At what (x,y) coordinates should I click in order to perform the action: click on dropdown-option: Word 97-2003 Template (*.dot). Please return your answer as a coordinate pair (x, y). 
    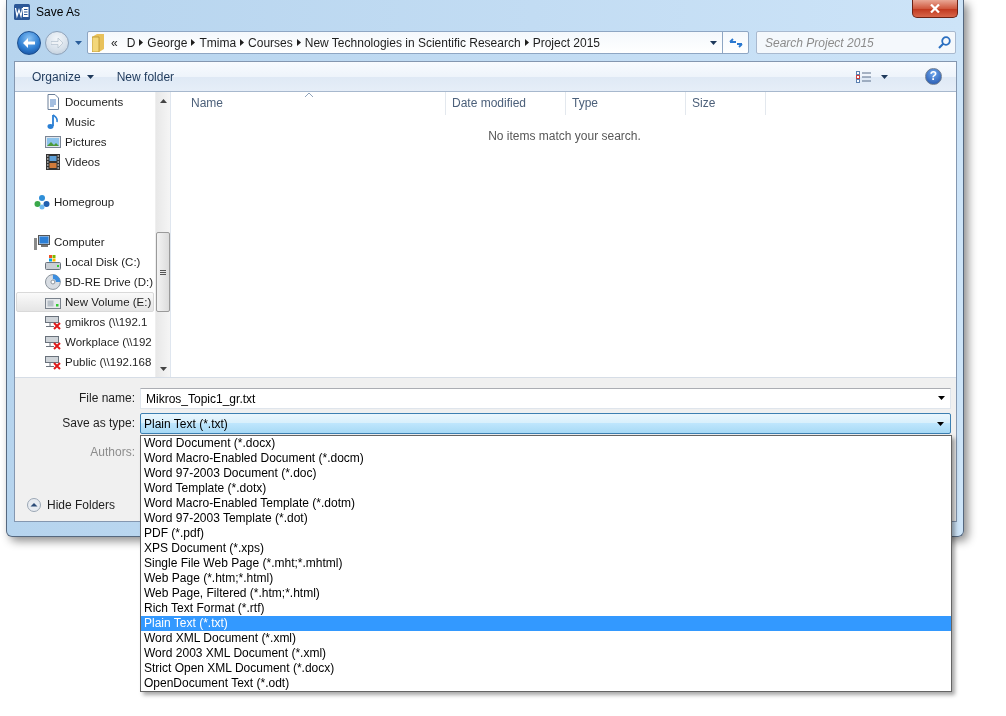
    Looking at the image, I should click on (546, 518).